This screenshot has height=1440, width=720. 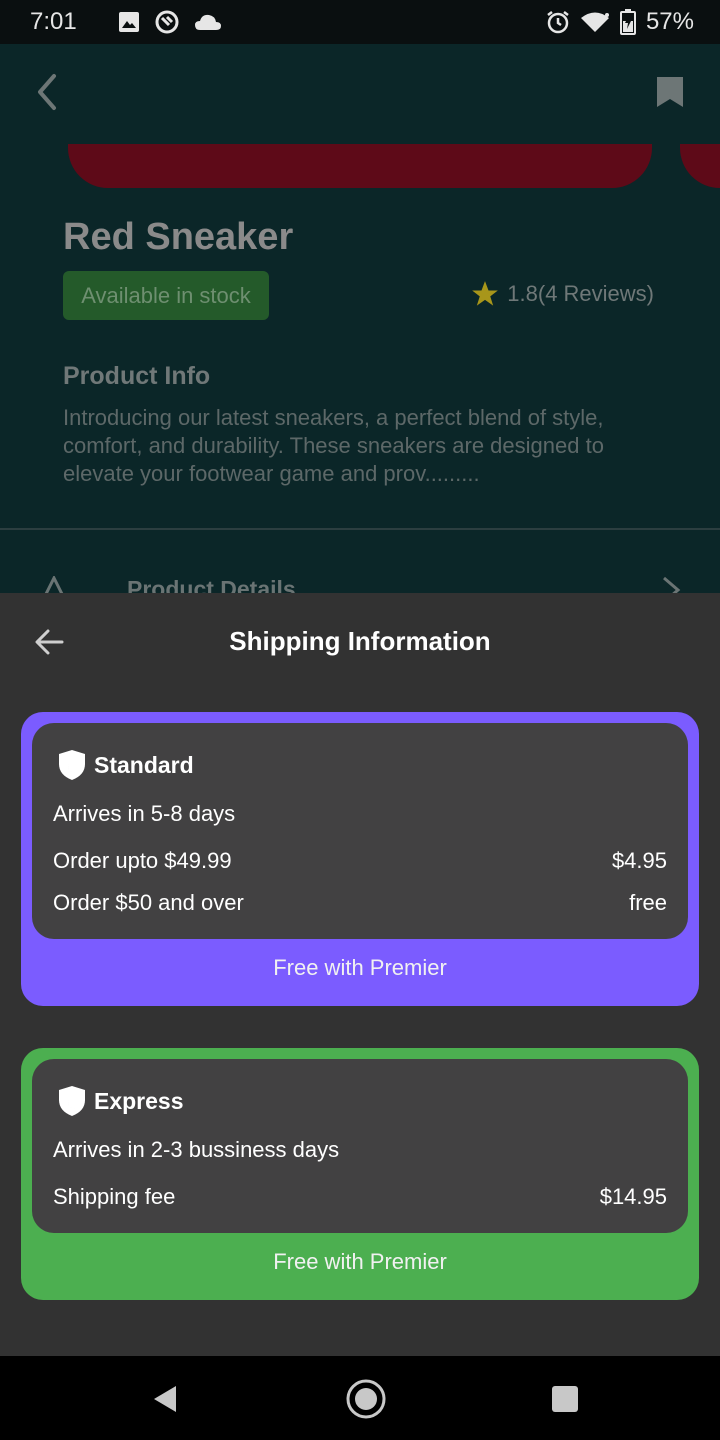 What do you see at coordinates (360, 22) in the screenshot?
I see `status-bar: 7:01 57%` at bounding box center [360, 22].